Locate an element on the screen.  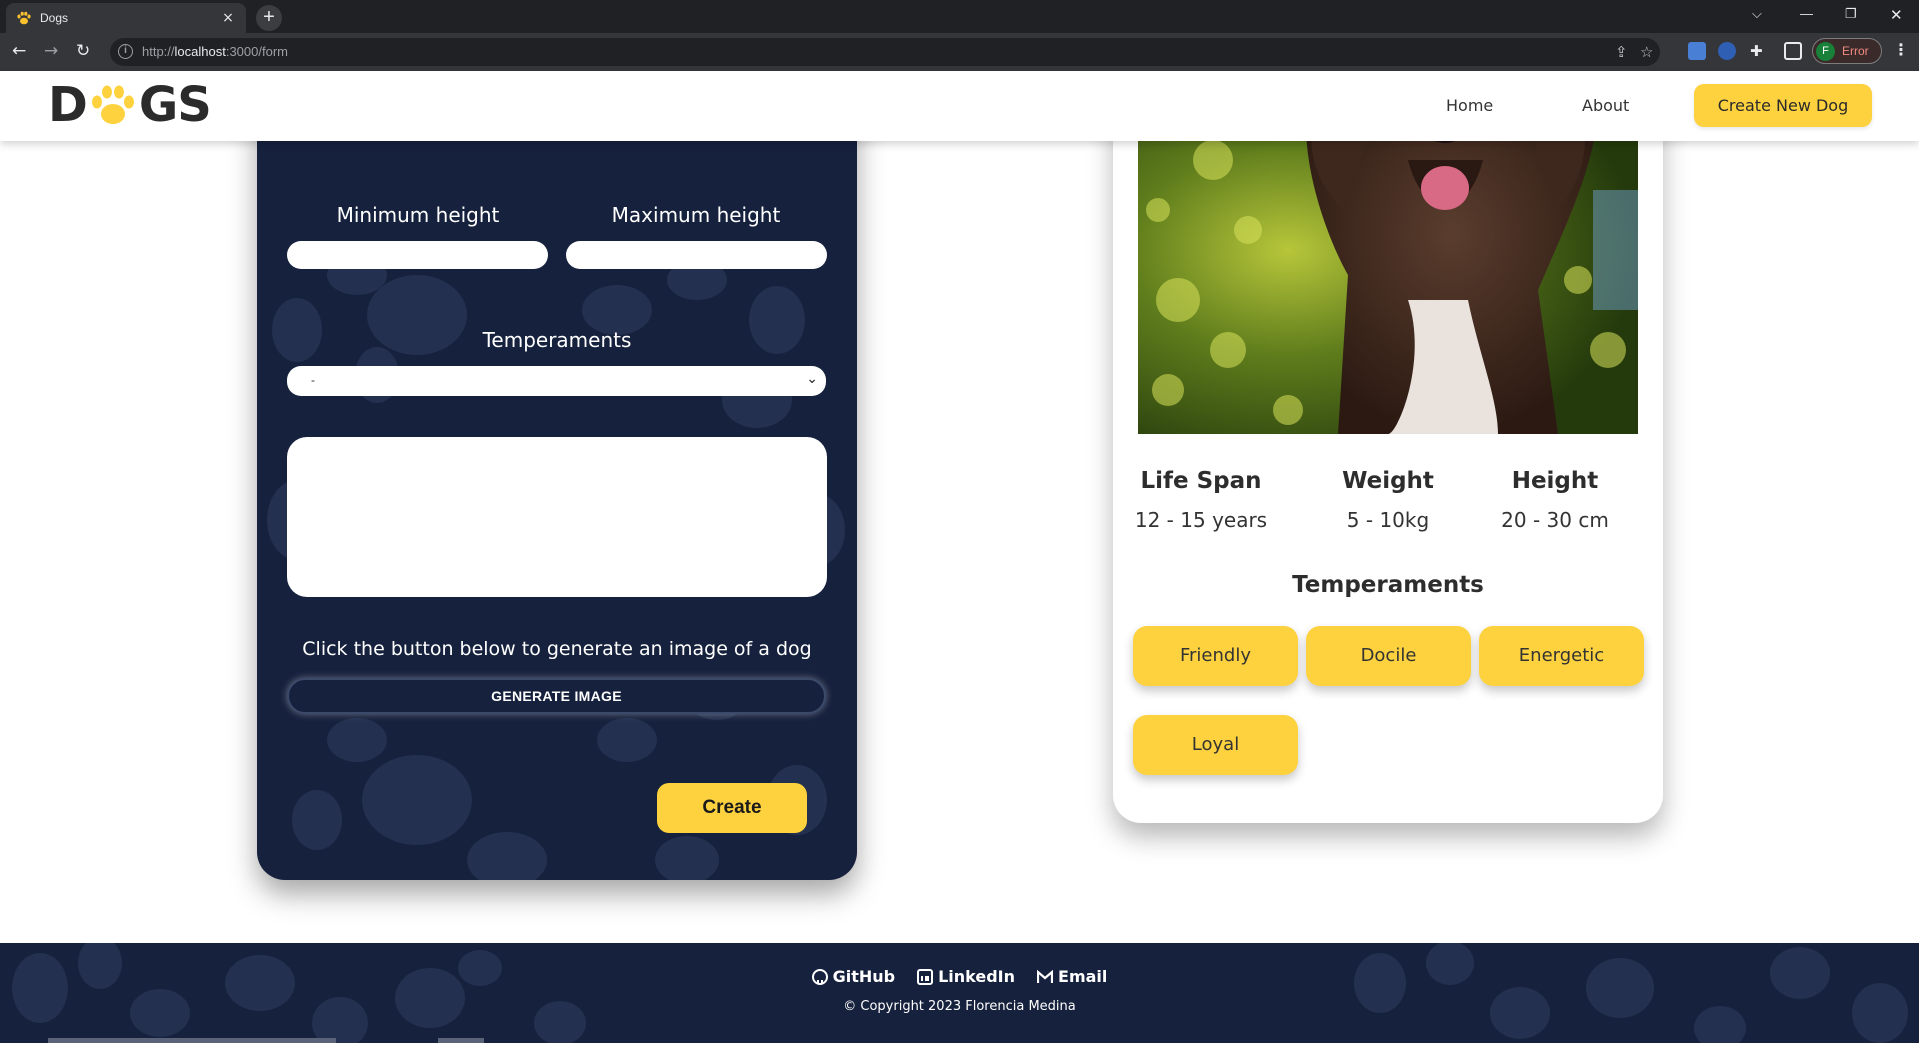
close-window-icon: ✕ is located at coordinates (1896, 15).